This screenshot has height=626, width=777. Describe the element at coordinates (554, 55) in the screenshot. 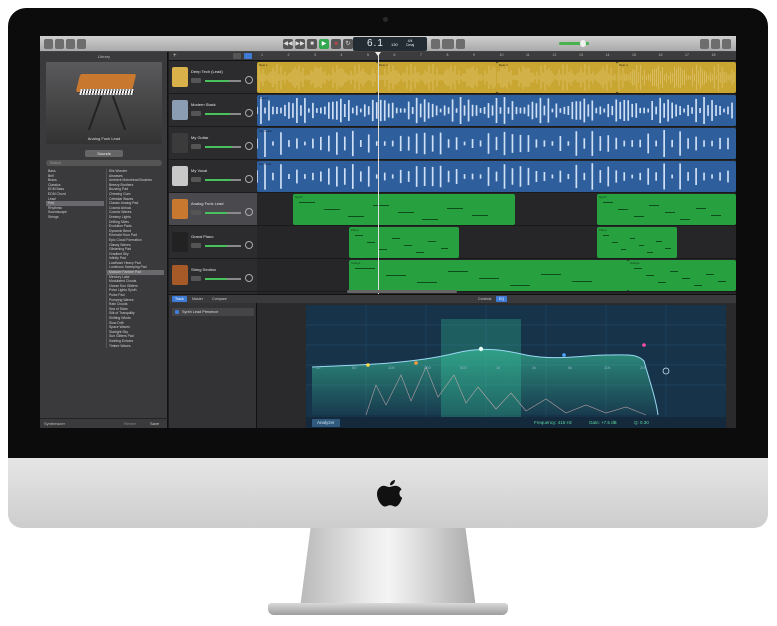

I see `ruler-mark: 12` at that location.